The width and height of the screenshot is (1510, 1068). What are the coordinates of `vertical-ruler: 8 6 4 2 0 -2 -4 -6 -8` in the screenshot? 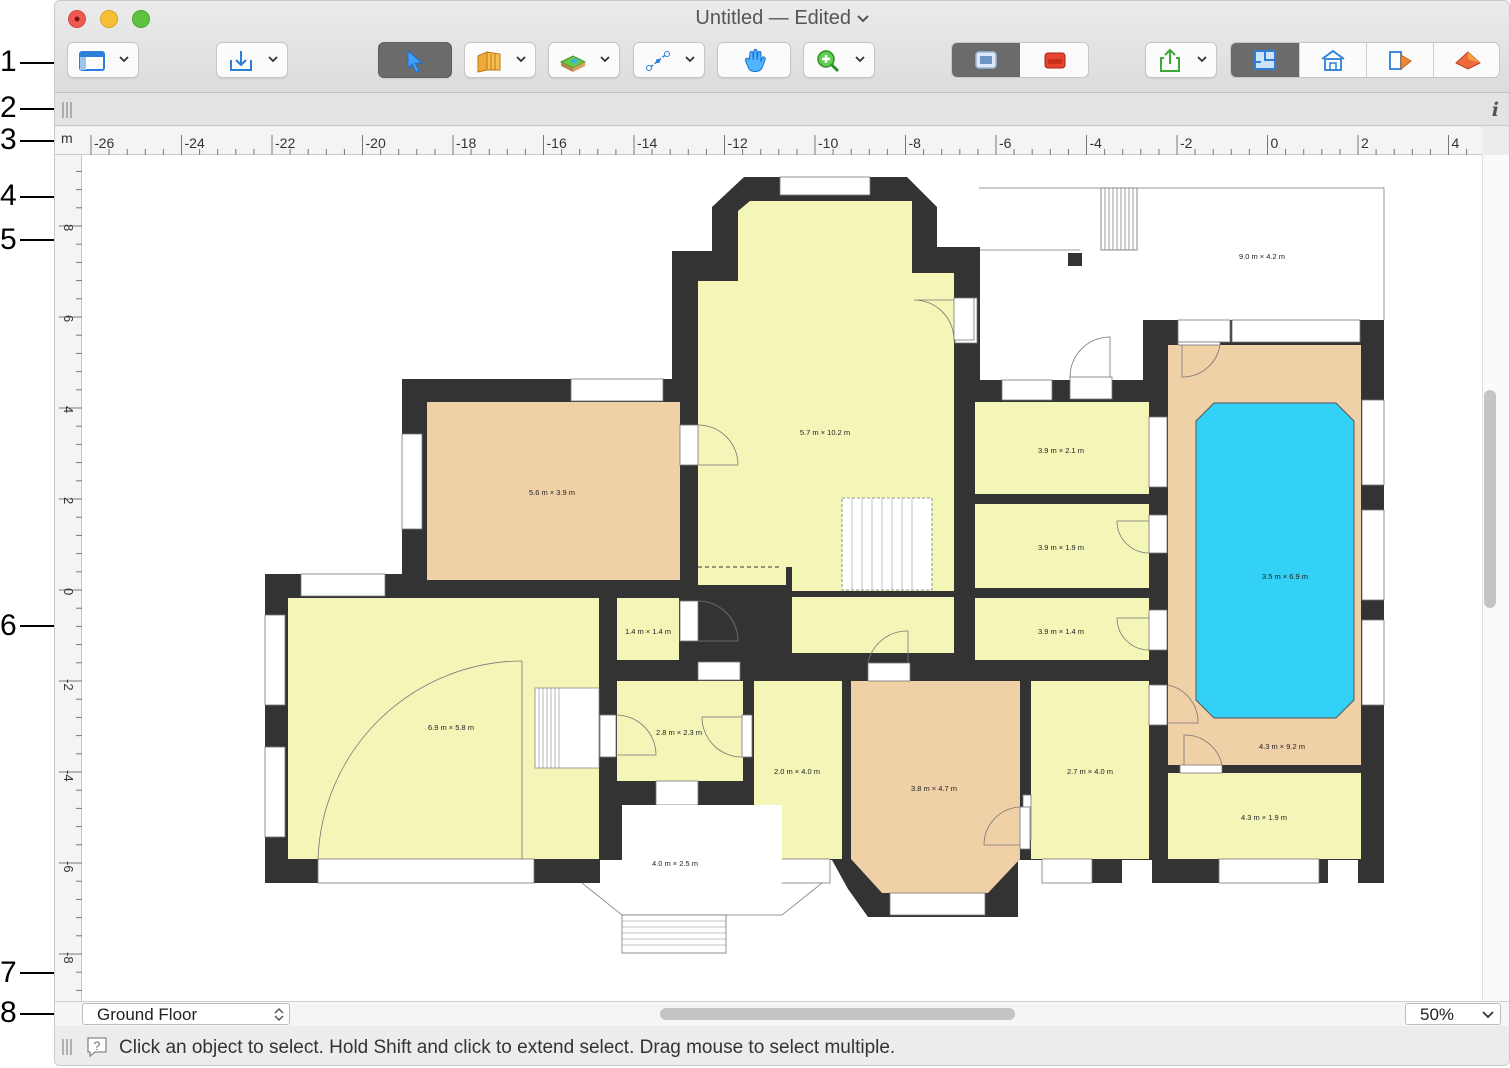 It's located at (68, 578).